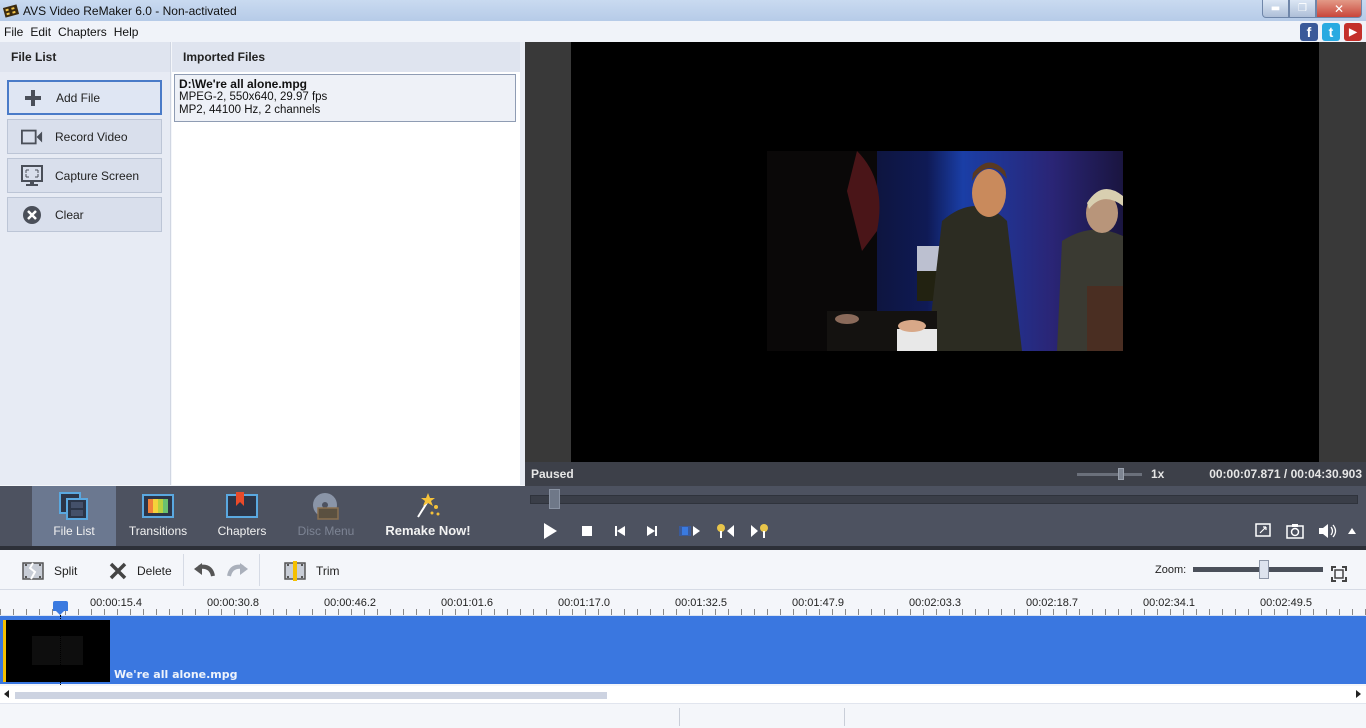 Image resolution: width=1366 pixels, height=728 pixels. I want to click on tab-disc-menu: Disc Menu, so click(326, 516).